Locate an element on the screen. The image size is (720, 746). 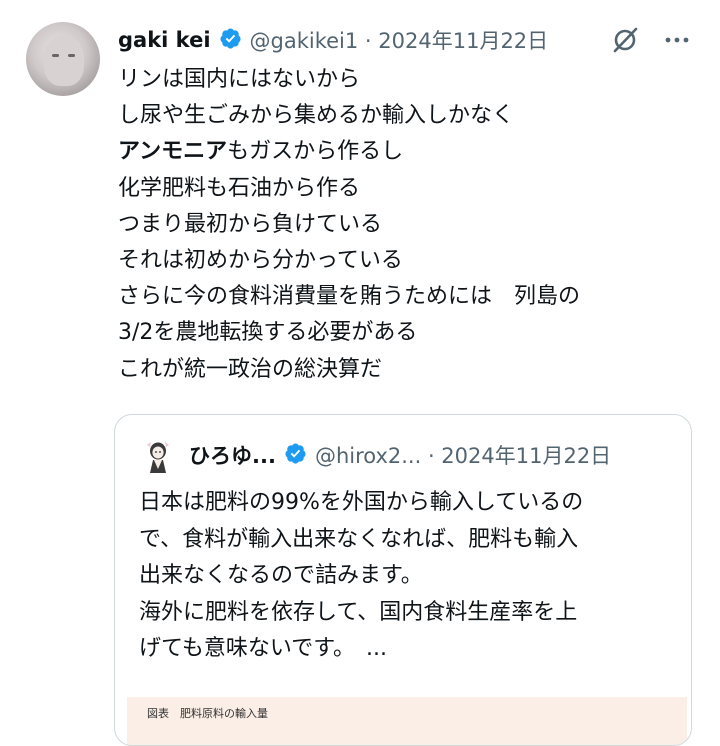
tweet-line: リンは国内にはないから is located at coordinates (239, 79).